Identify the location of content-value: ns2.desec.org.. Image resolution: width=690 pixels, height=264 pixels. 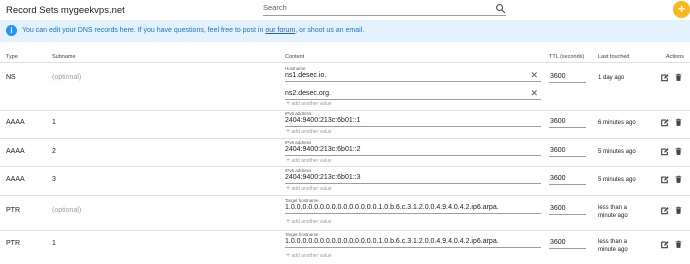
(308, 93).